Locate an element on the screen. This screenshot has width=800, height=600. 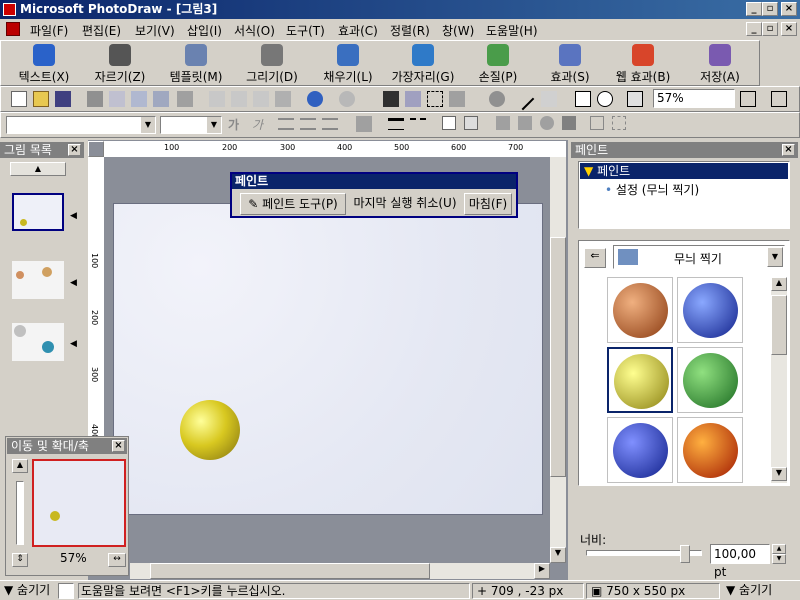
spin-up-button: ▲ is located at coordinates (779, 549).